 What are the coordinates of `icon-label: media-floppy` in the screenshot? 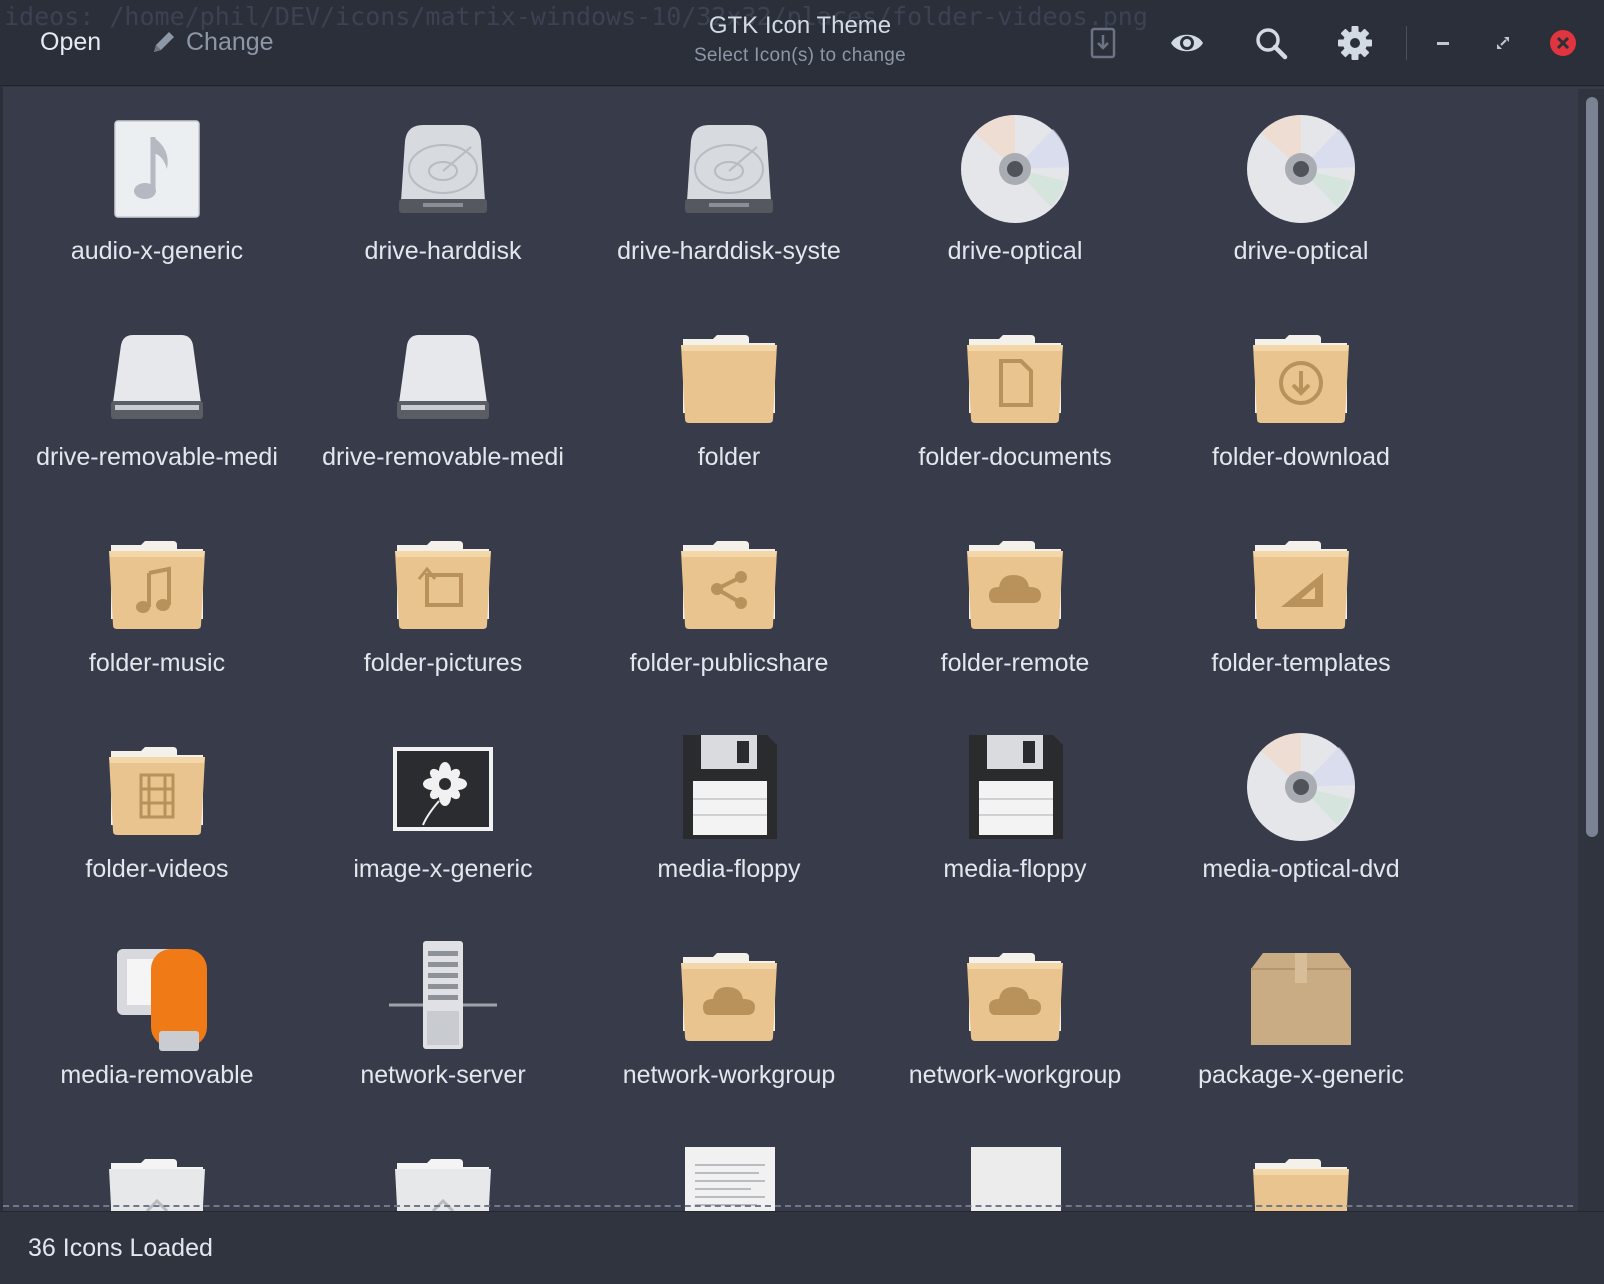 It's located at (729, 869).